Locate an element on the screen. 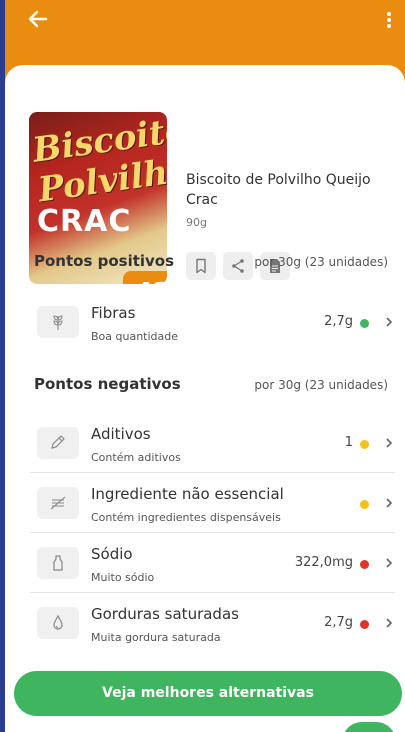  nutrient-row-aditivos: Aditivos Contém aditivos 1 is located at coordinates (214, 449).